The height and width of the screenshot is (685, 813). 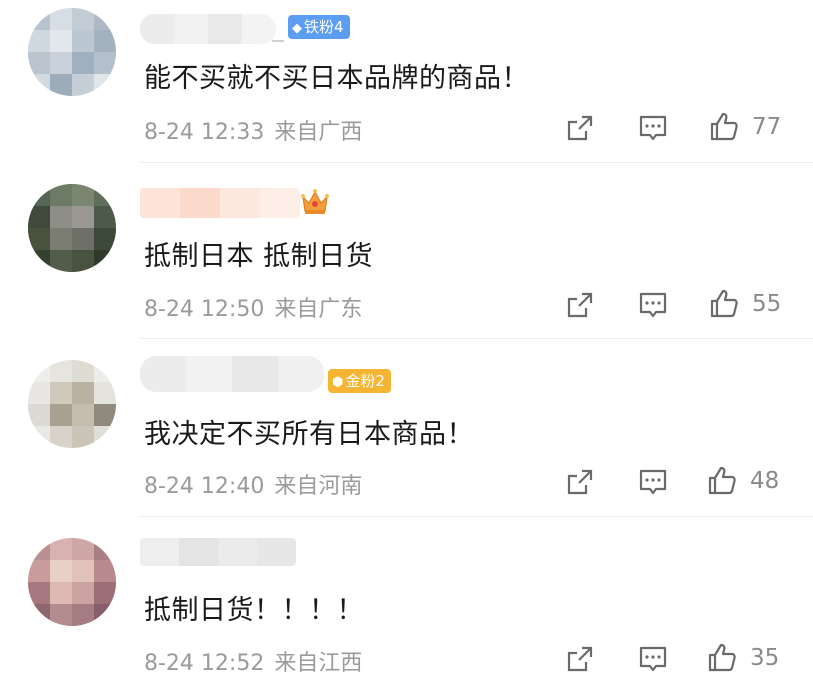 I want to click on thumbs-up-icon, so click(x=722, y=657).